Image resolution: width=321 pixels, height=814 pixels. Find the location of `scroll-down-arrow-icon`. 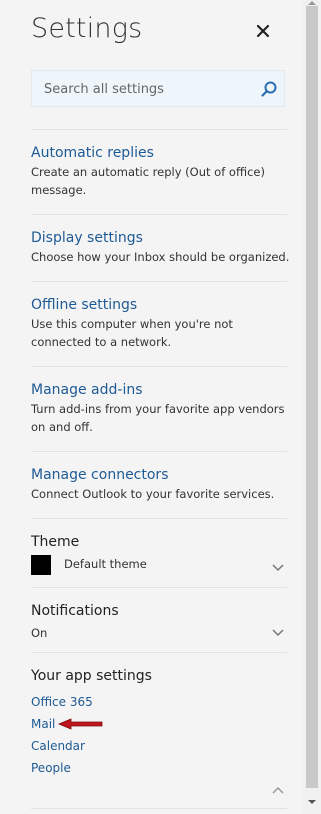

scroll-down-arrow-icon is located at coordinates (312, 802).